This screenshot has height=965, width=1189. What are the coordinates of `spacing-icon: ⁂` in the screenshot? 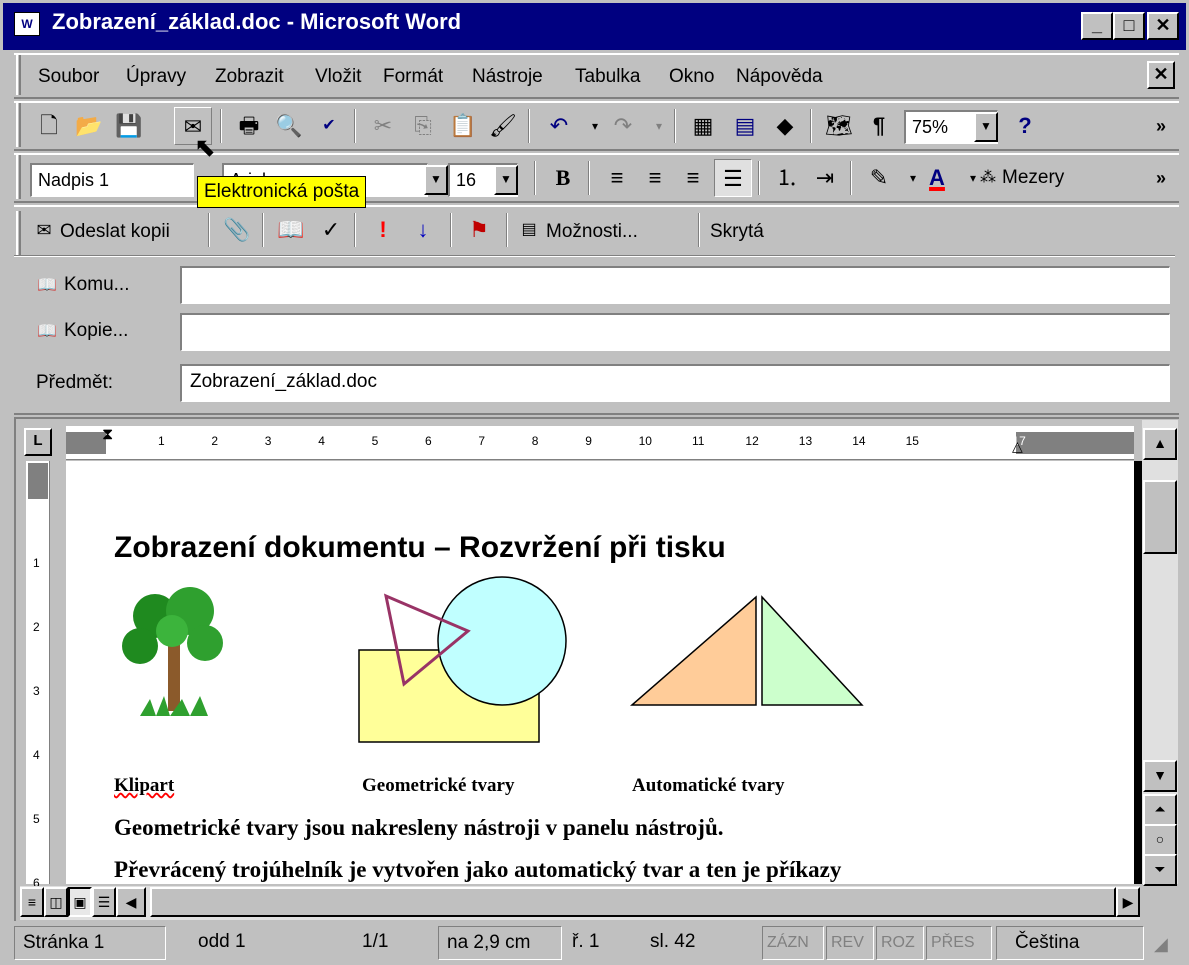 It's located at (988, 178).